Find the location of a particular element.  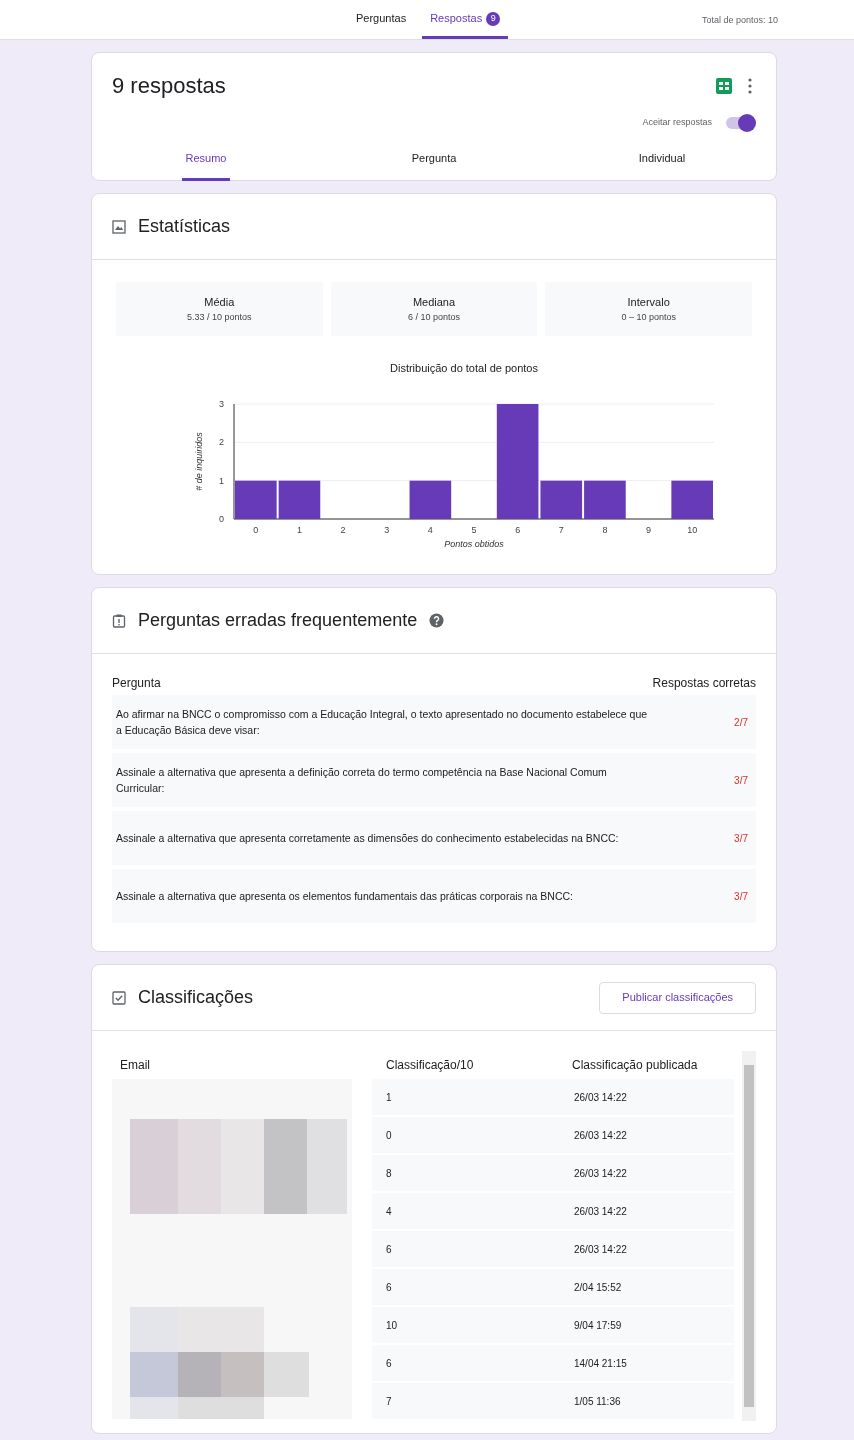

question-text: Ao afirmar na BNCC o compromisso com a Educação Integral, o texto apresentado no documento estabelece que a Educação Básica deve visar: is located at coordinates (382, 722).